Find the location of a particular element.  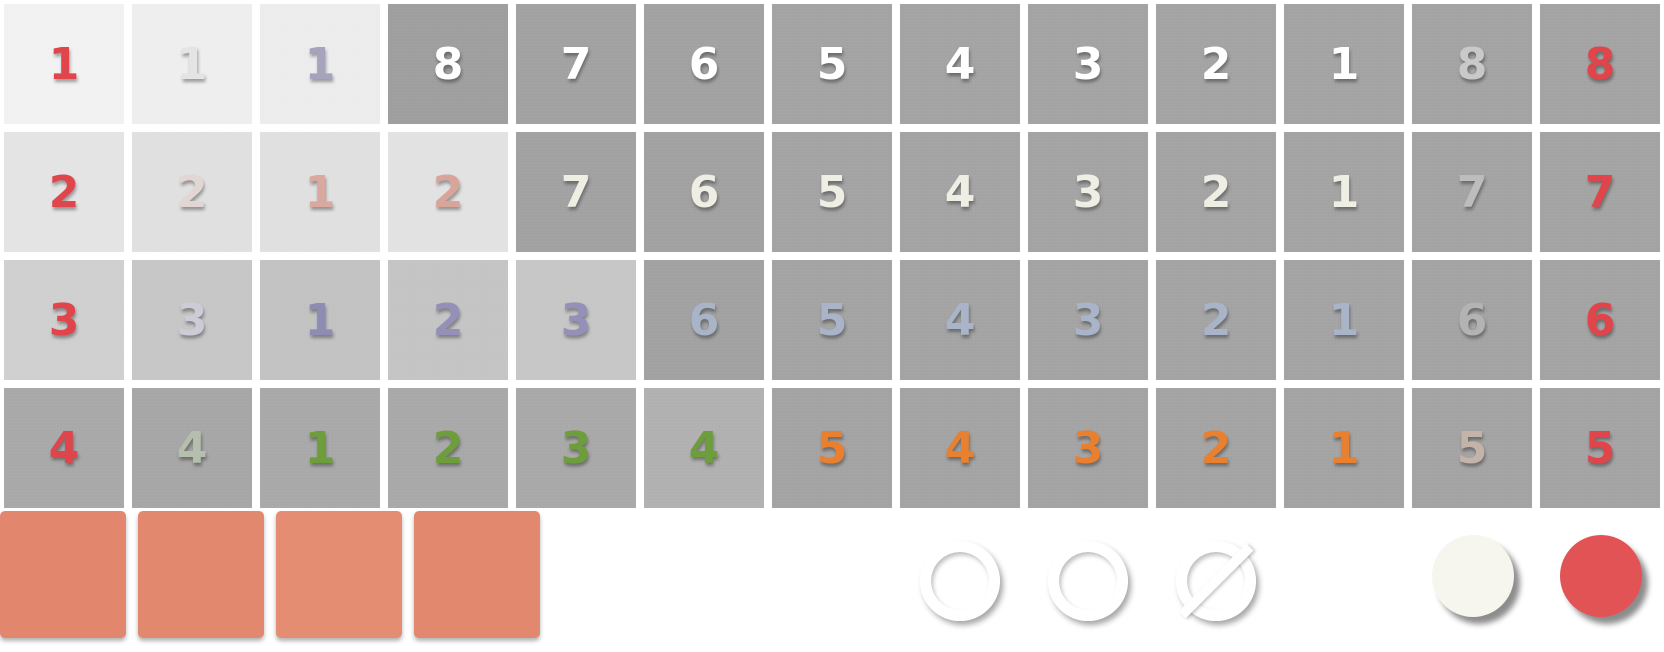

red-circle-icon is located at coordinates (1601, 576).